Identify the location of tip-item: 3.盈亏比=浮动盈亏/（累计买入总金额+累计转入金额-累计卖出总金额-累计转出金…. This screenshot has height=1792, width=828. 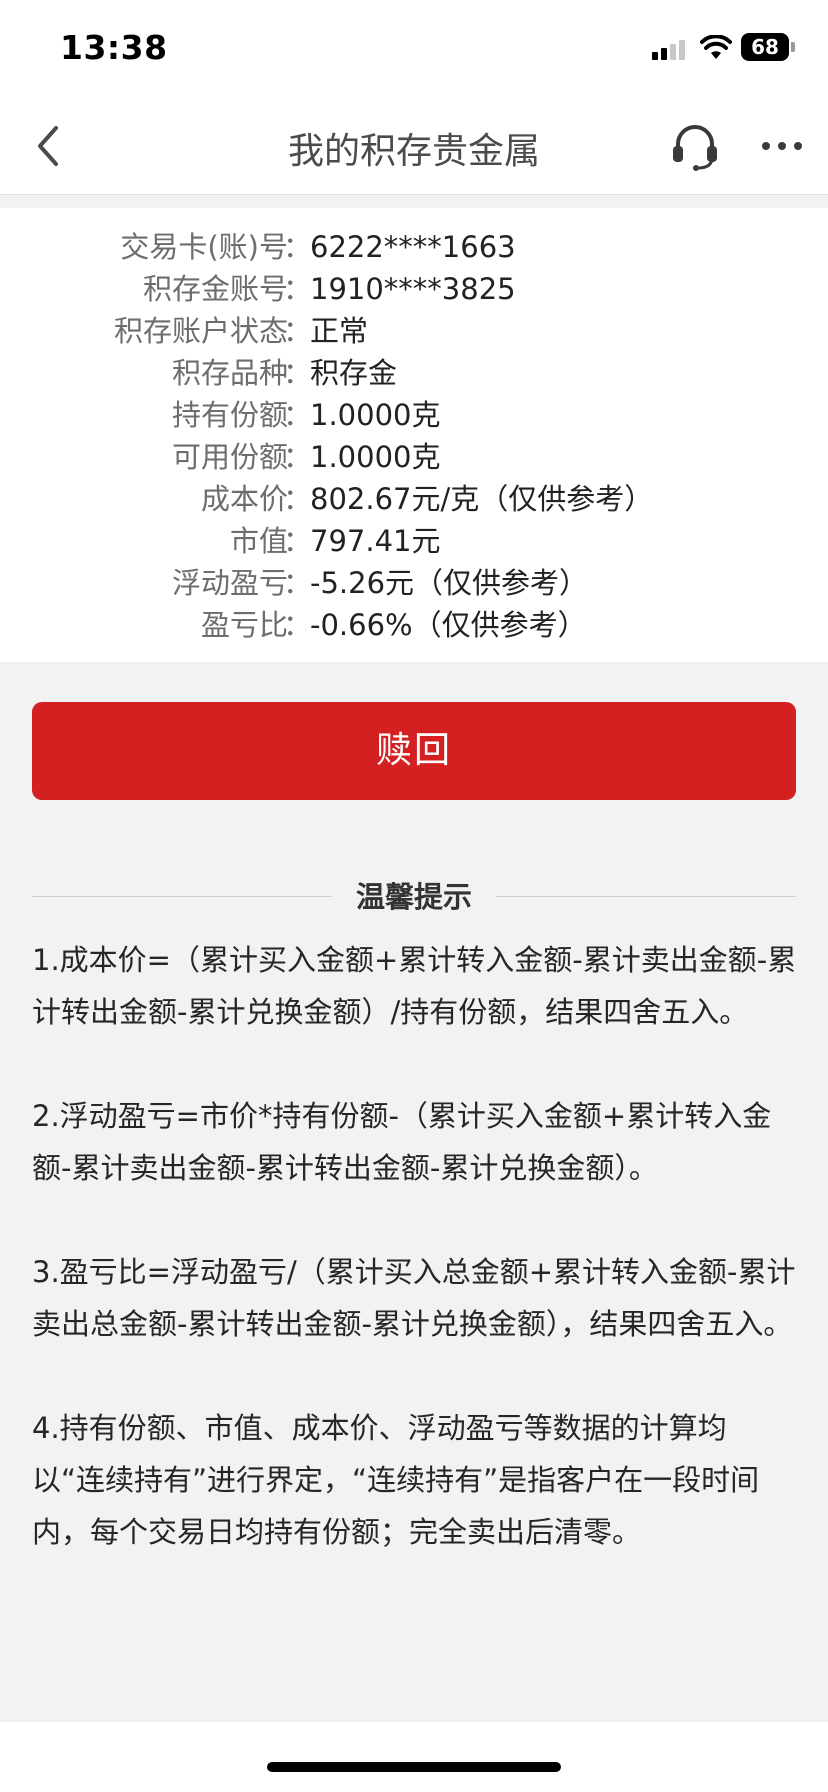
(414, 1298).